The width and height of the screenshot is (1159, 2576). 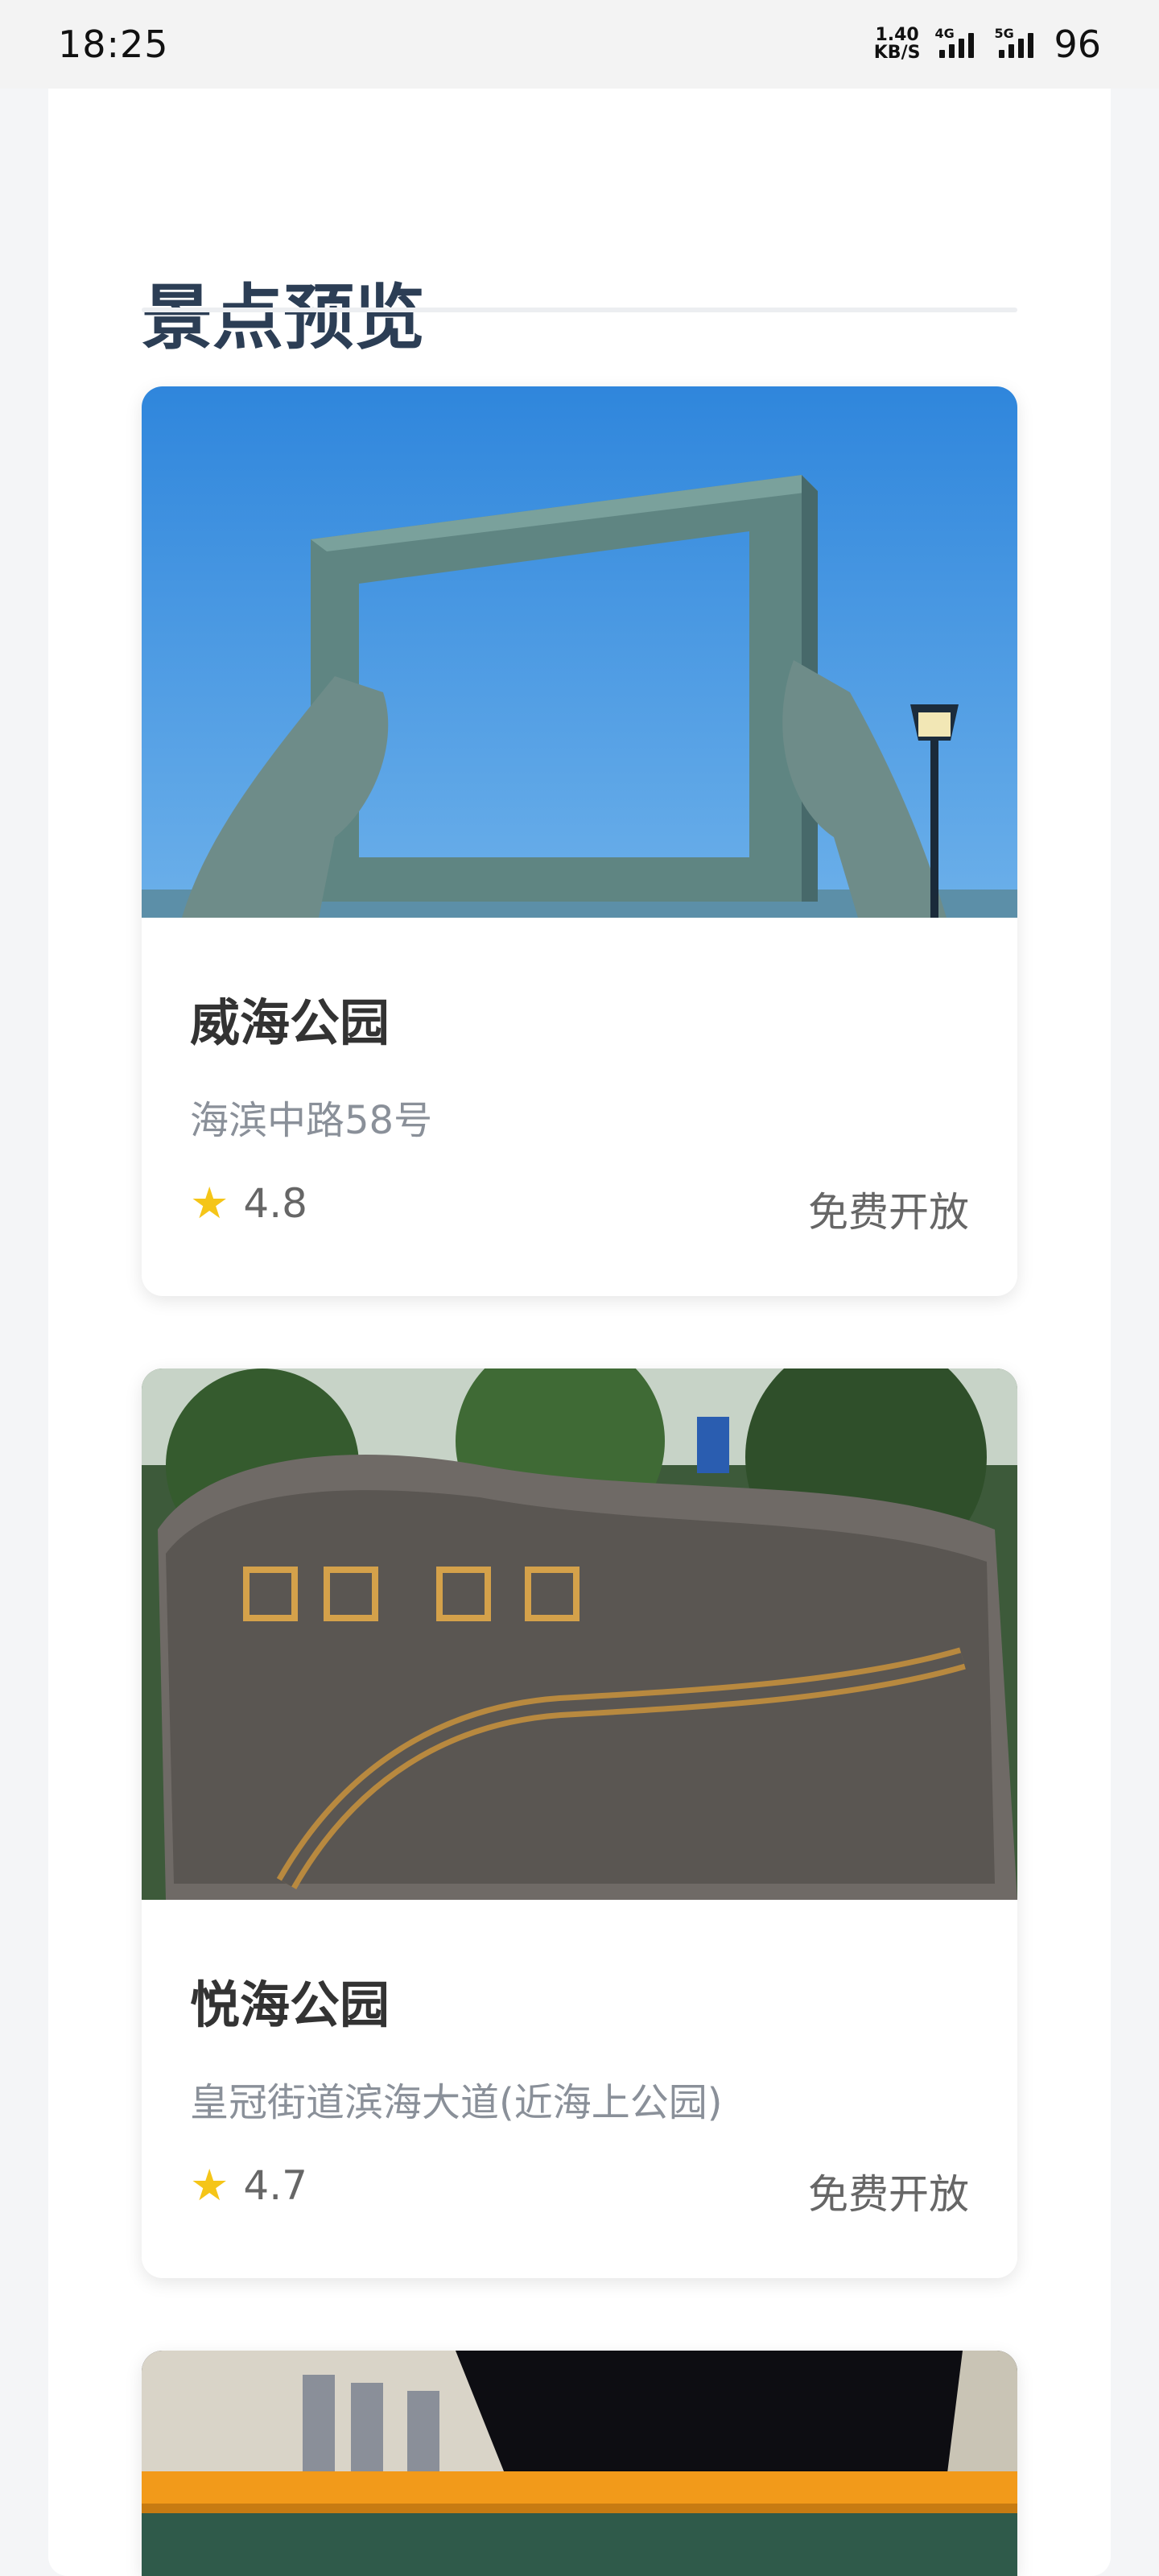 I want to click on network-speed-value: 1.40, so click(x=897, y=35).